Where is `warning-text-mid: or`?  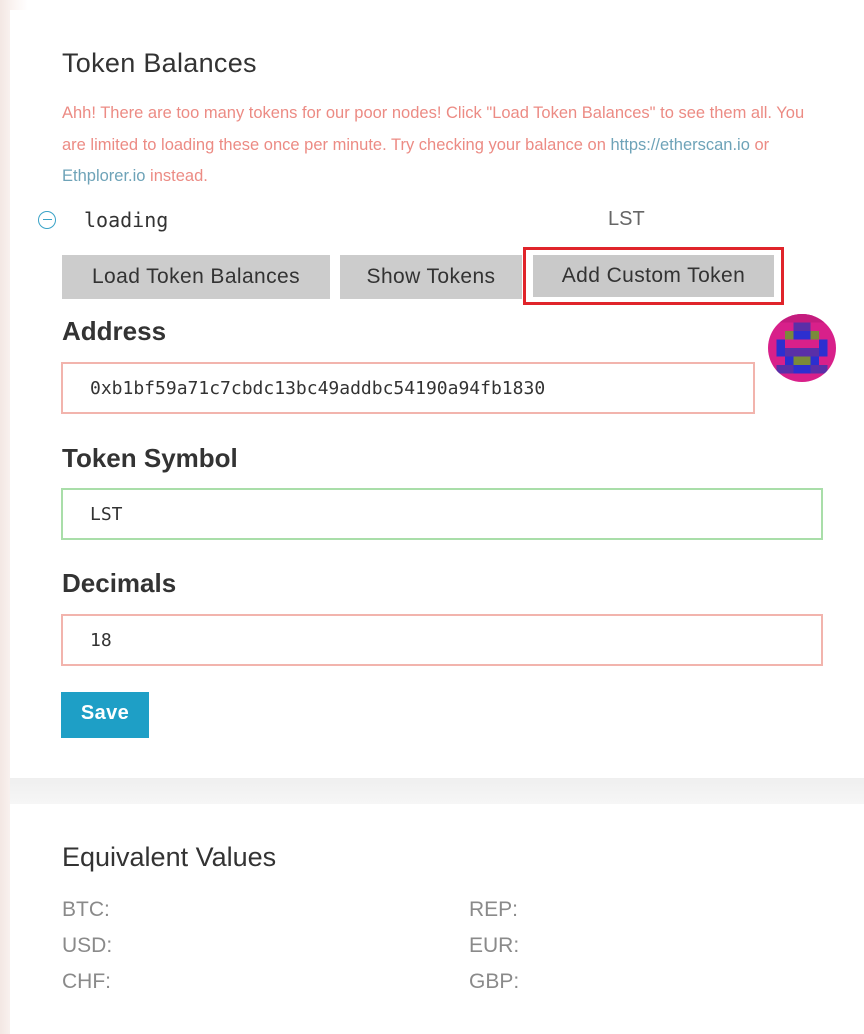
warning-text-mid: or is located at coordinates (759, 144).